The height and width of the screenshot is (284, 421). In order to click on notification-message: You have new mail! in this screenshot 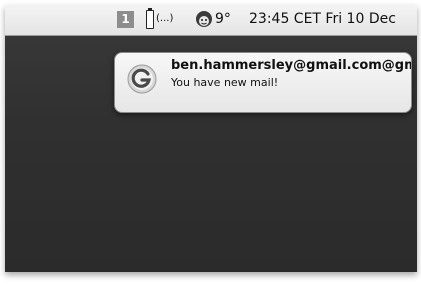, I will do `click(225, 82)`.